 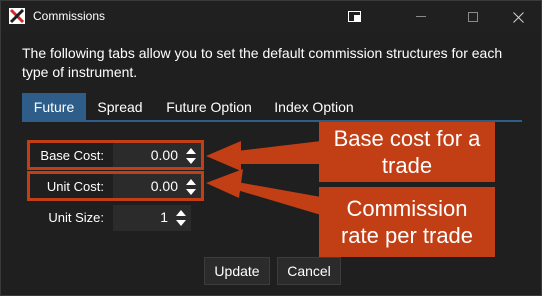 I want to click on commission-rate-callout: Commission rate per trade, so click(x=407, y=222).